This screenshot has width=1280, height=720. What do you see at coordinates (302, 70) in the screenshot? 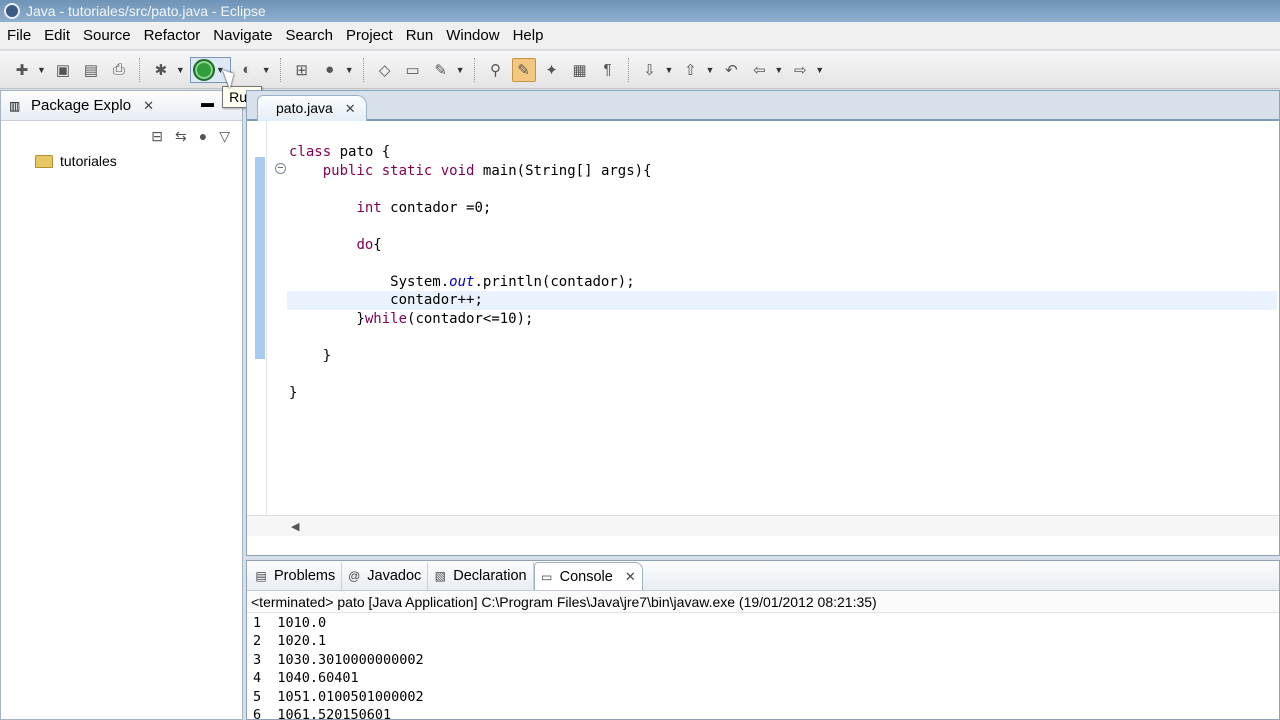
I see `new-java-project-icon: ⊞` at bounding box center [302, 70].